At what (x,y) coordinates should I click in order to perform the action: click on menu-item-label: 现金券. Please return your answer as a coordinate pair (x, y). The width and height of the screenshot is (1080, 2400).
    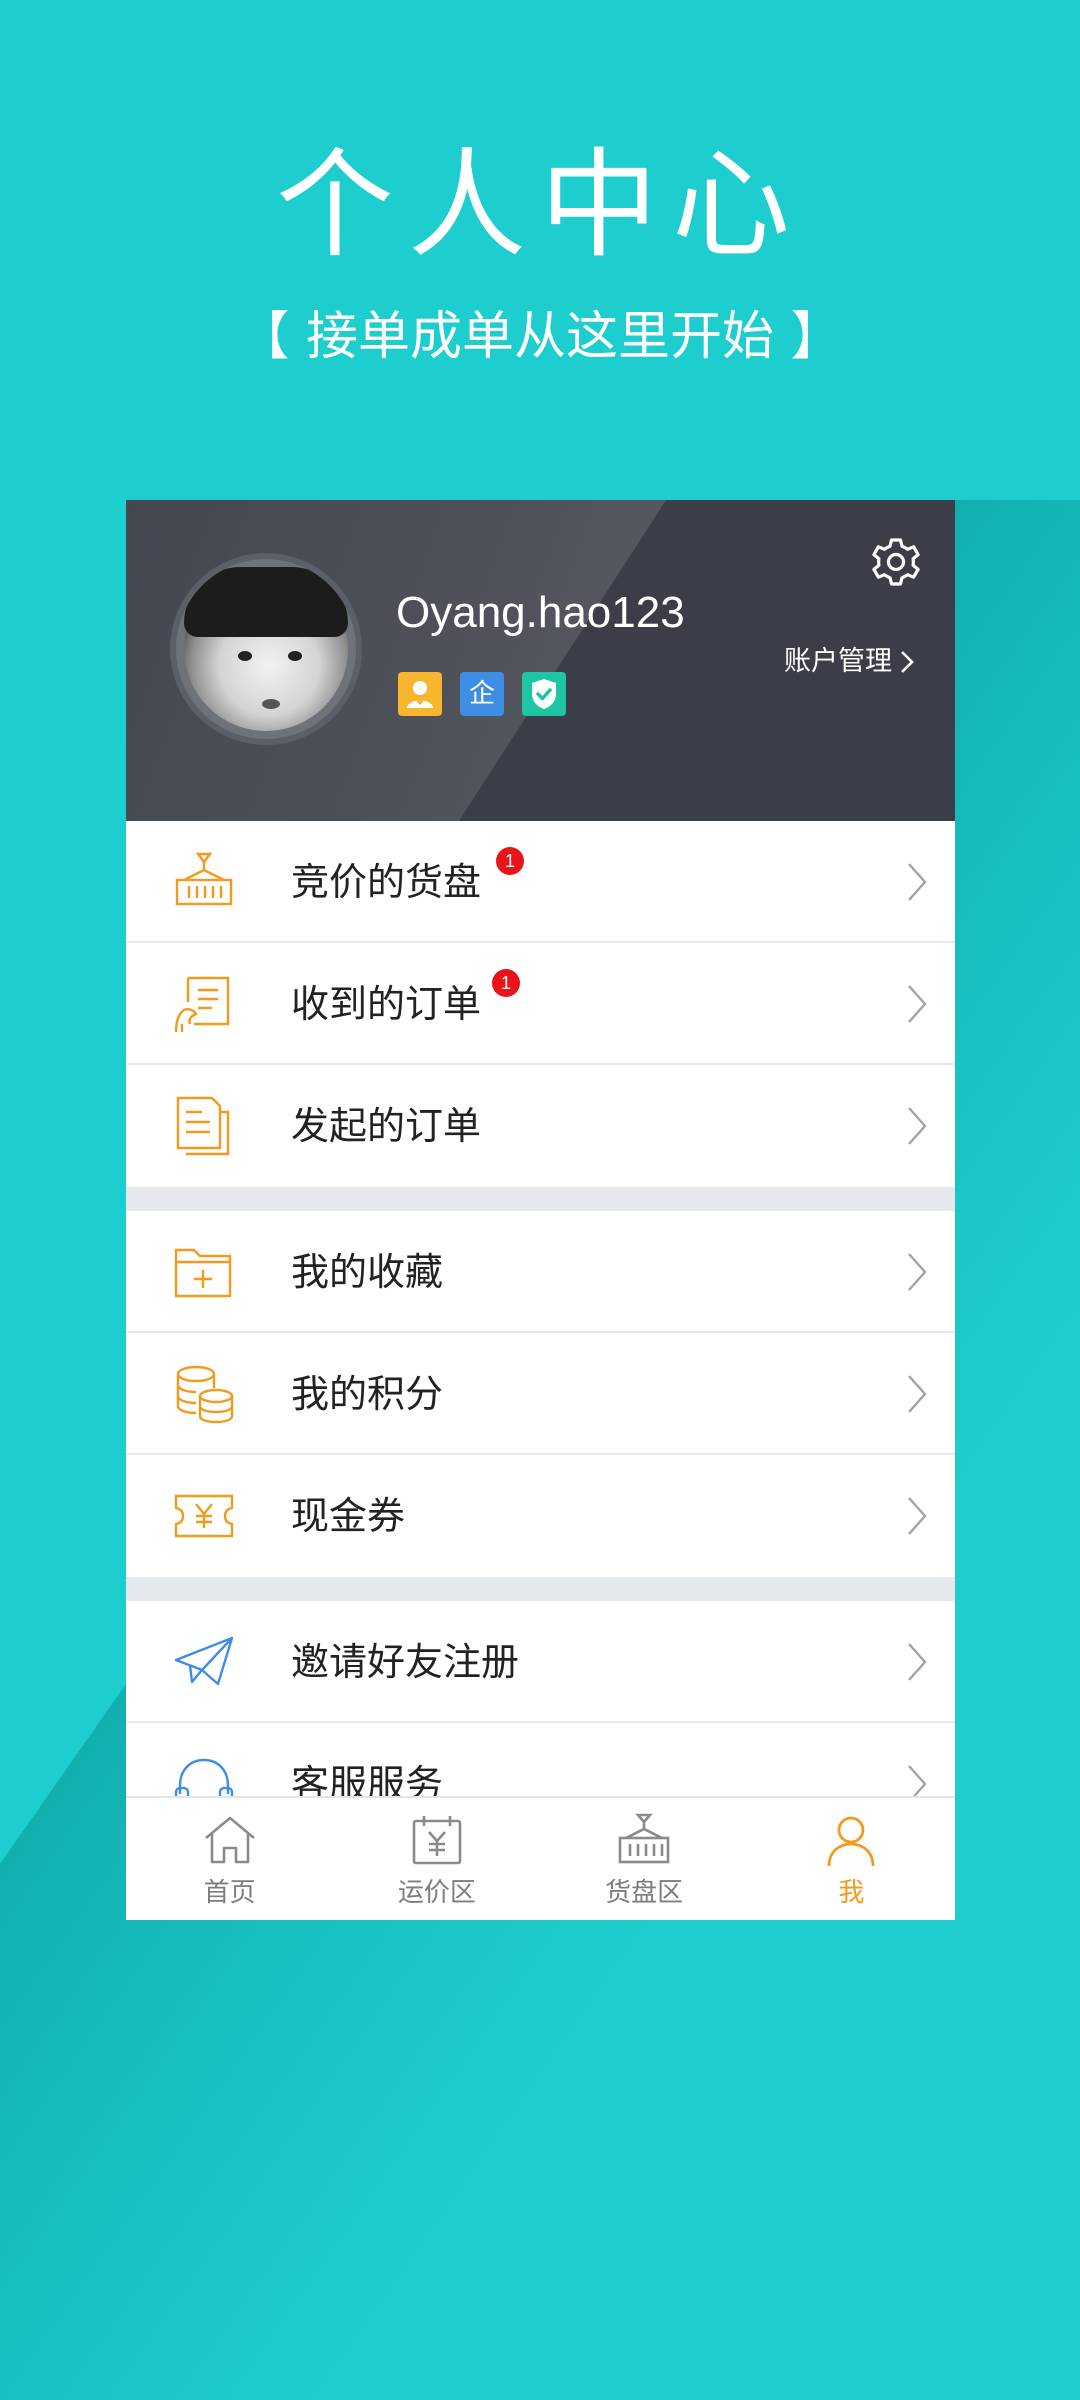
    Looking at the image, I should click on (348, 1516).